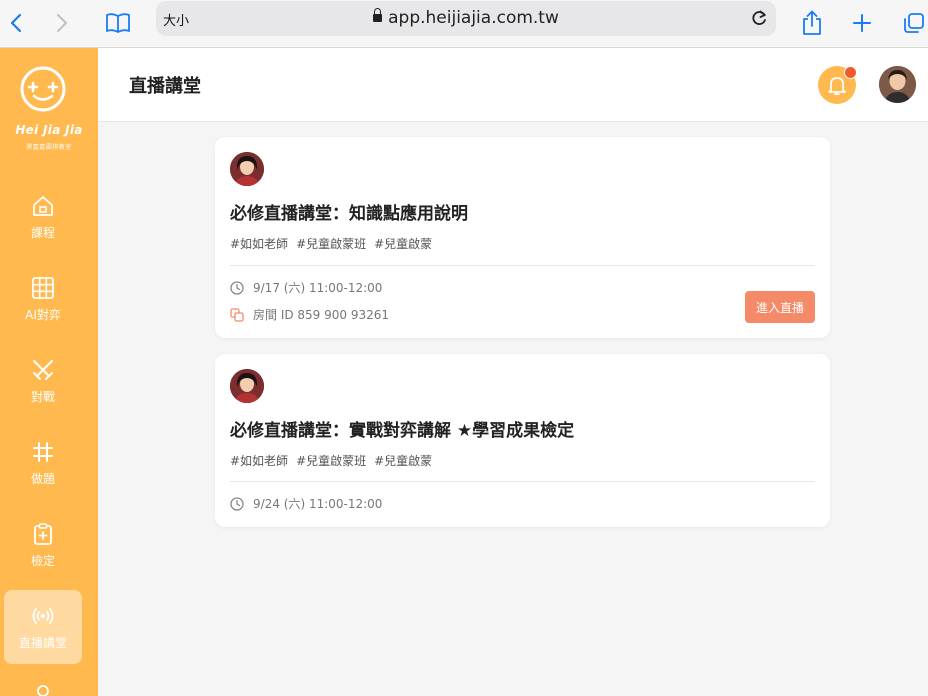 This screenshot has height=696, width=928. I want to click on user-icon, so click(43, 690).